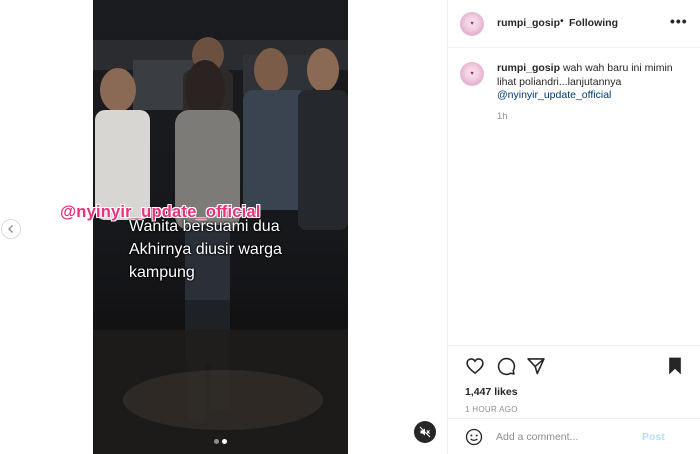  I want to click on chevron-left-icon, so click(10, 229).